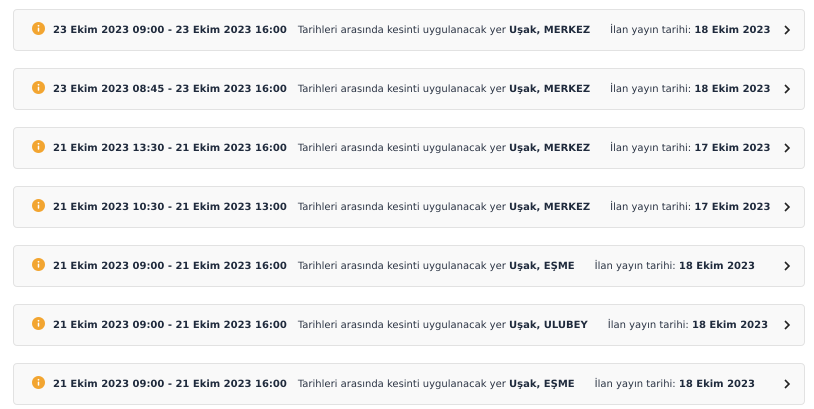 This screenshot has height=409, width=814. I want to click on outage-card: 21 Ekim 2023 10:30 - 21 Ekim 2023 13:00 Tarihleri arasında kesinti uygulanacak yer Uşak, MERKEZ İlan yayın tarihi: 17 Ekim 2023, so click(409, 207).